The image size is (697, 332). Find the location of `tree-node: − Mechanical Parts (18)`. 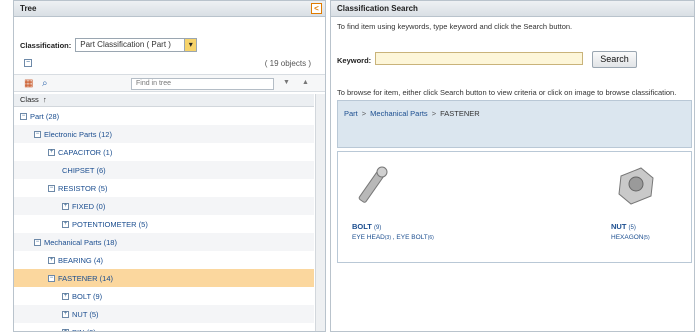

tree-node: − Mechanical Parts (18) is located at coordinates (164, 242).